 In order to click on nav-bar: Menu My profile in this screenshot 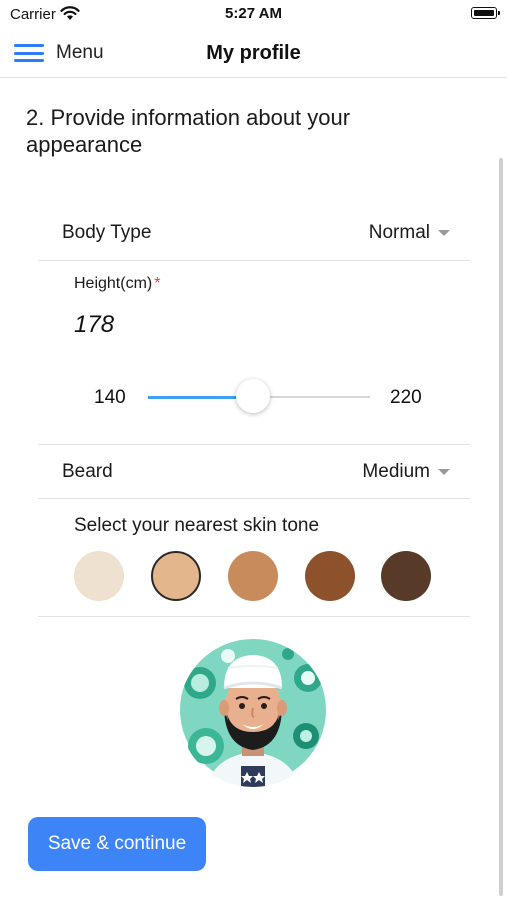, I will do `click(253, 53)`.